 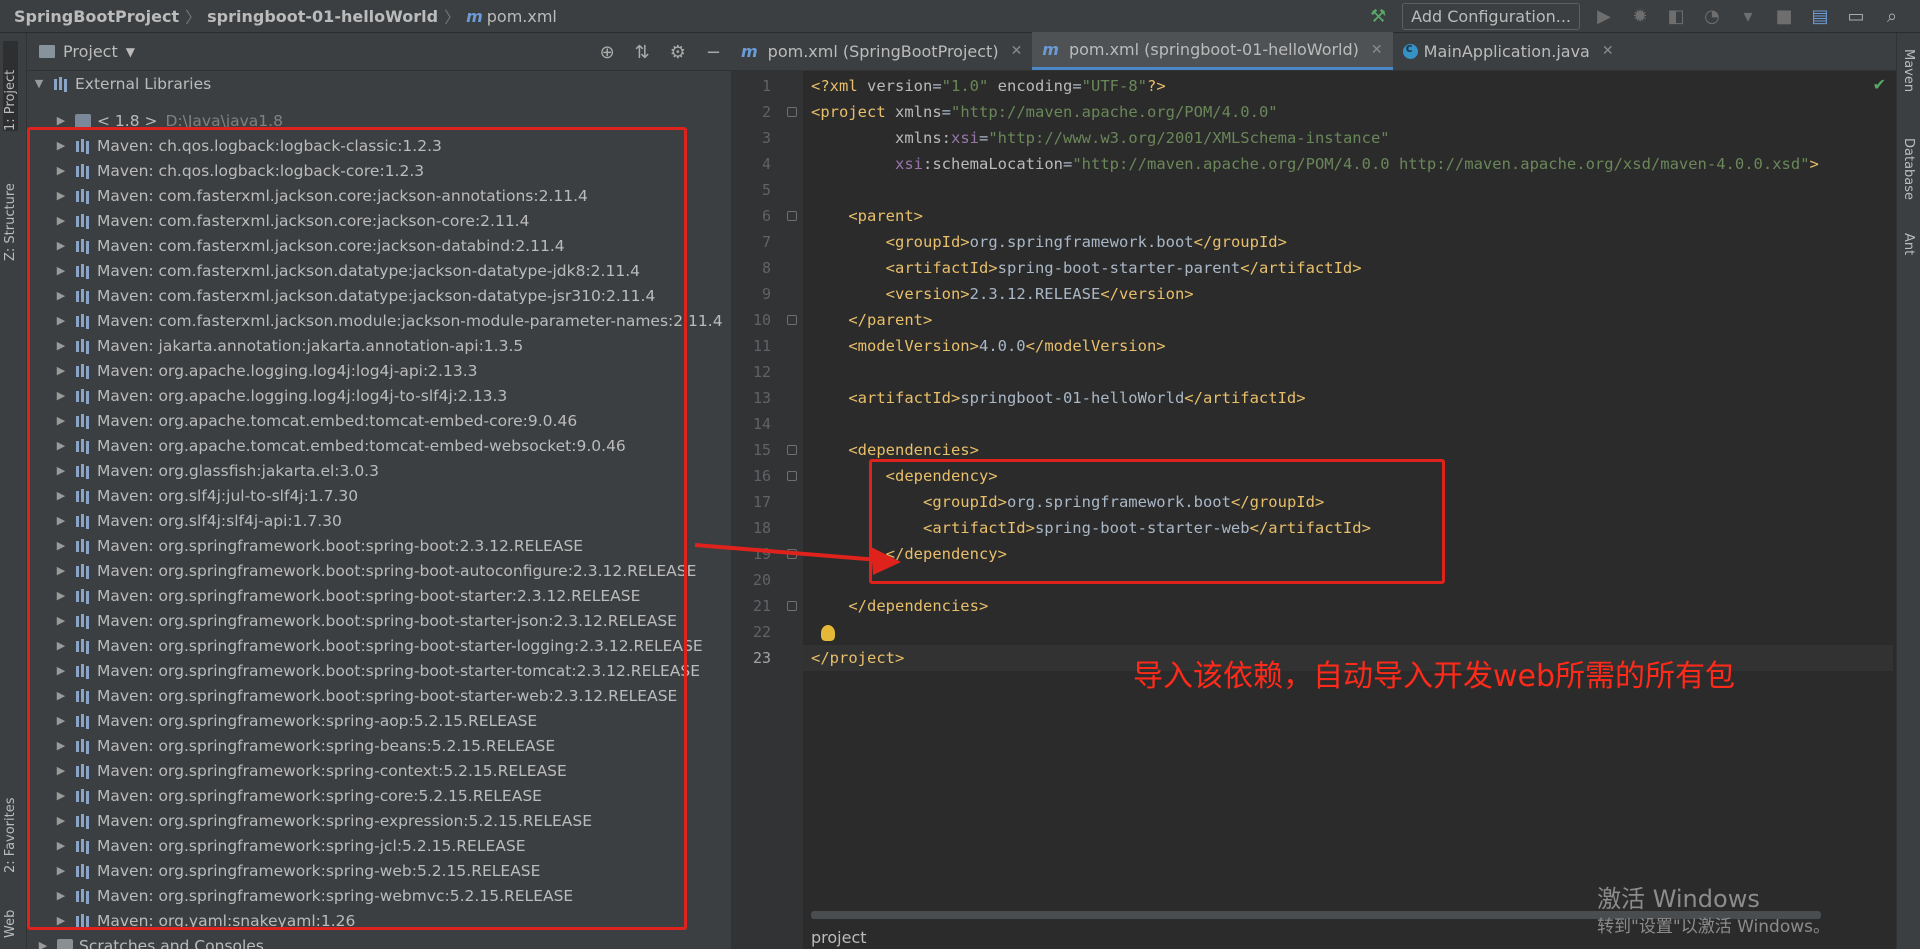 What do you see at coordinates (1114, 86) in the screenshot?
I see `code-token: "UTF-8"` at bounding box center [1114, 86].